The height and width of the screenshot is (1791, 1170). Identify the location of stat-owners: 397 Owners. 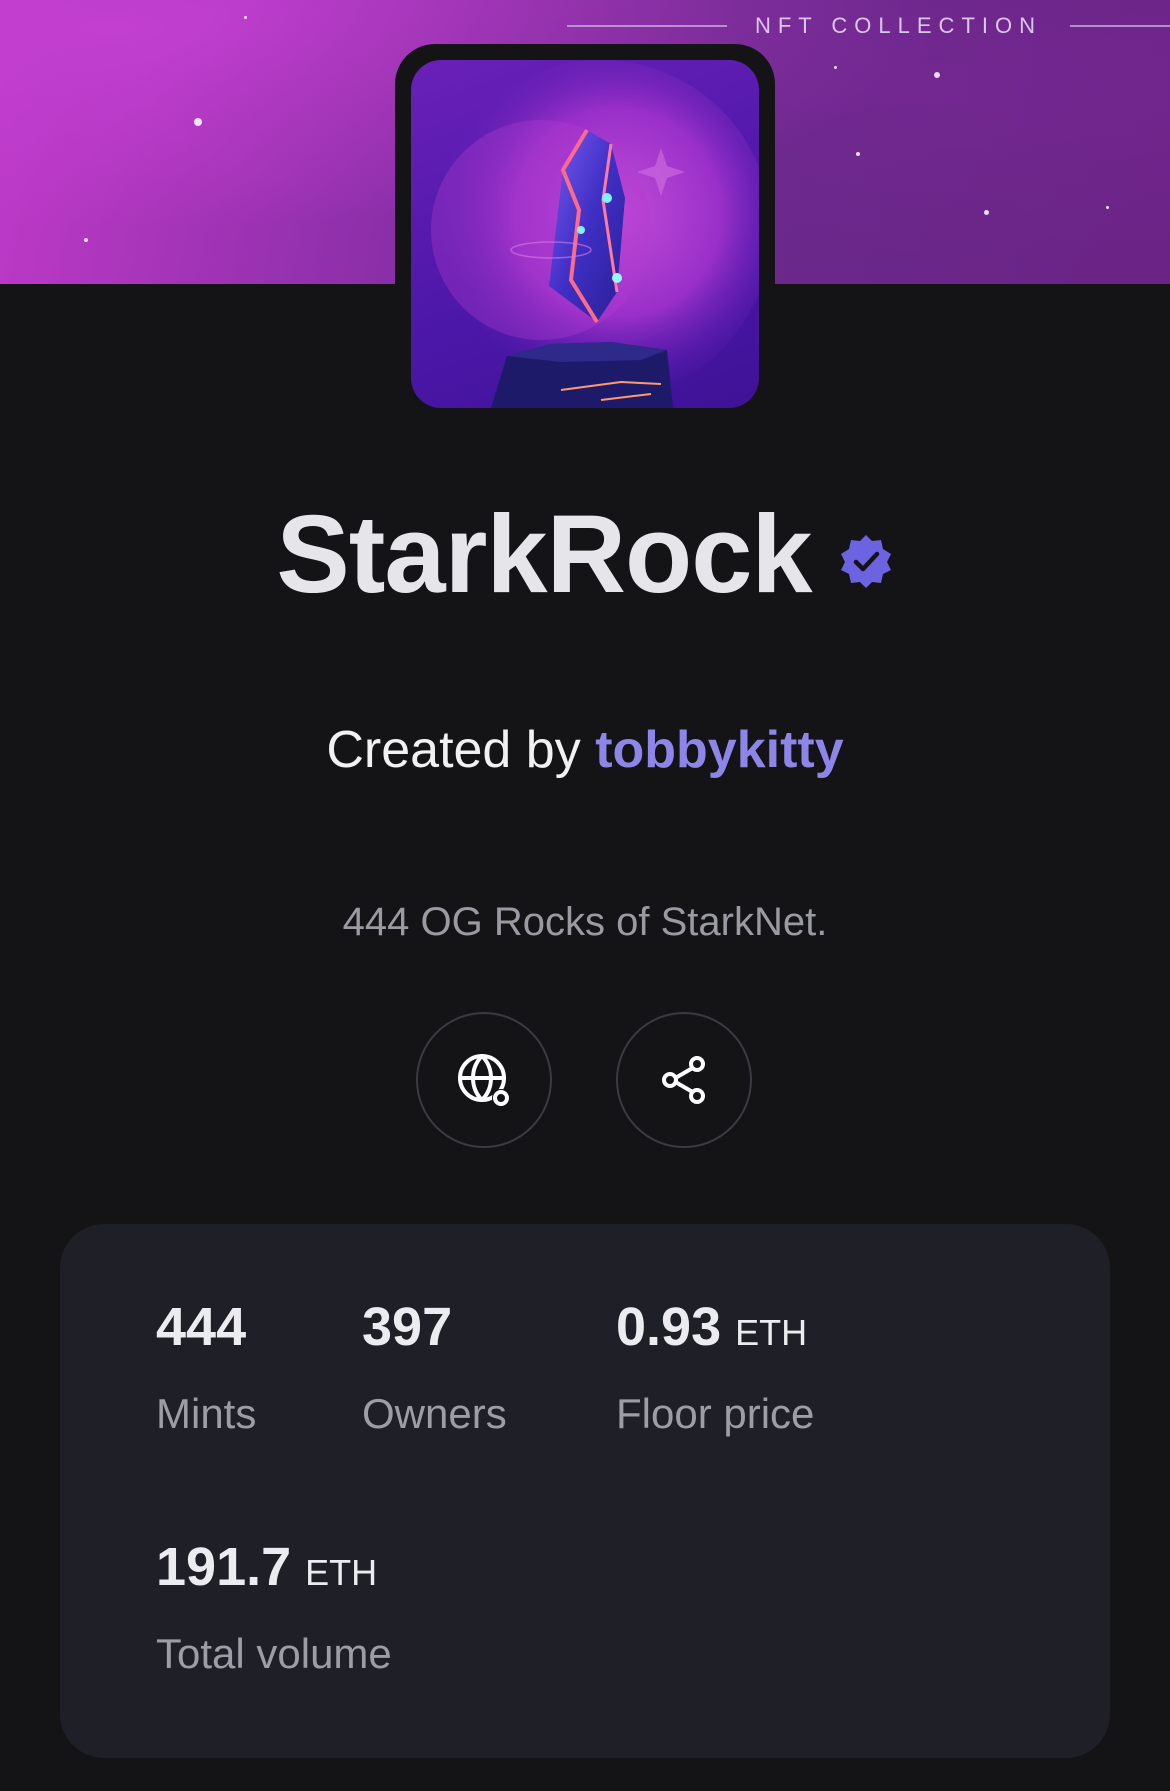
(434, 1369).